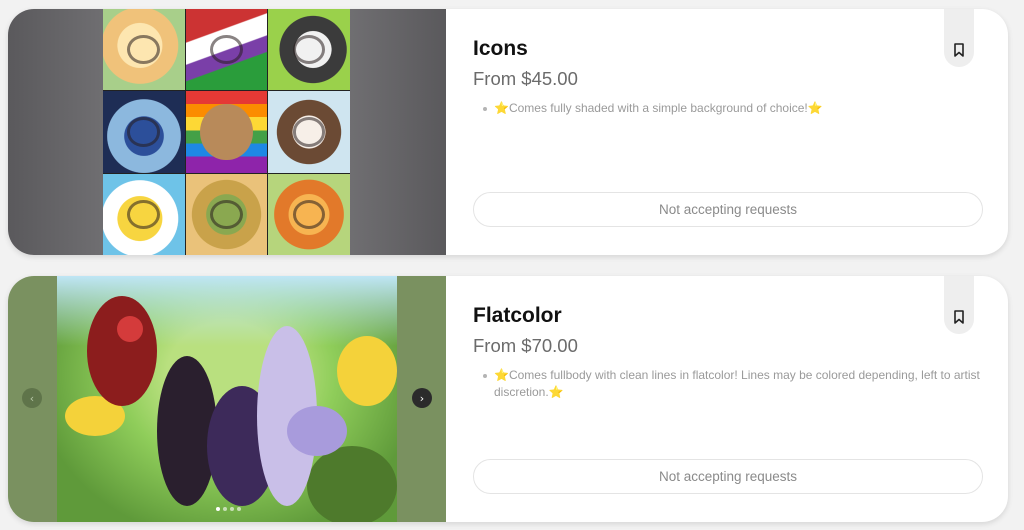 The image size is (1024, 530). I want to click on chevron-right-icon: ›, so click(422, 398).